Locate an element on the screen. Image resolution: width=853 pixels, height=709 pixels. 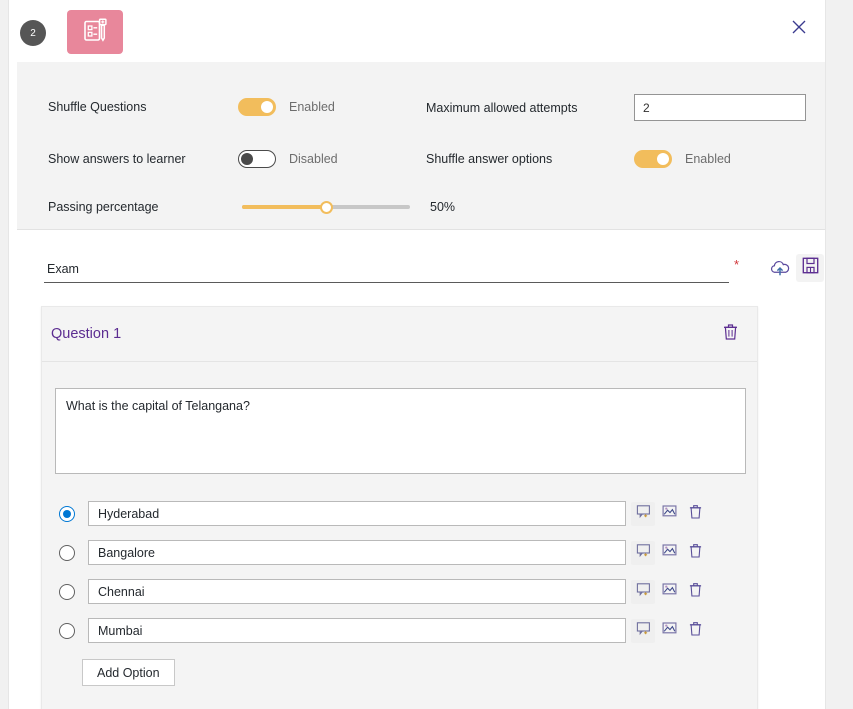
passing-percentage-value: 50% is located at coordinates (443, 207).